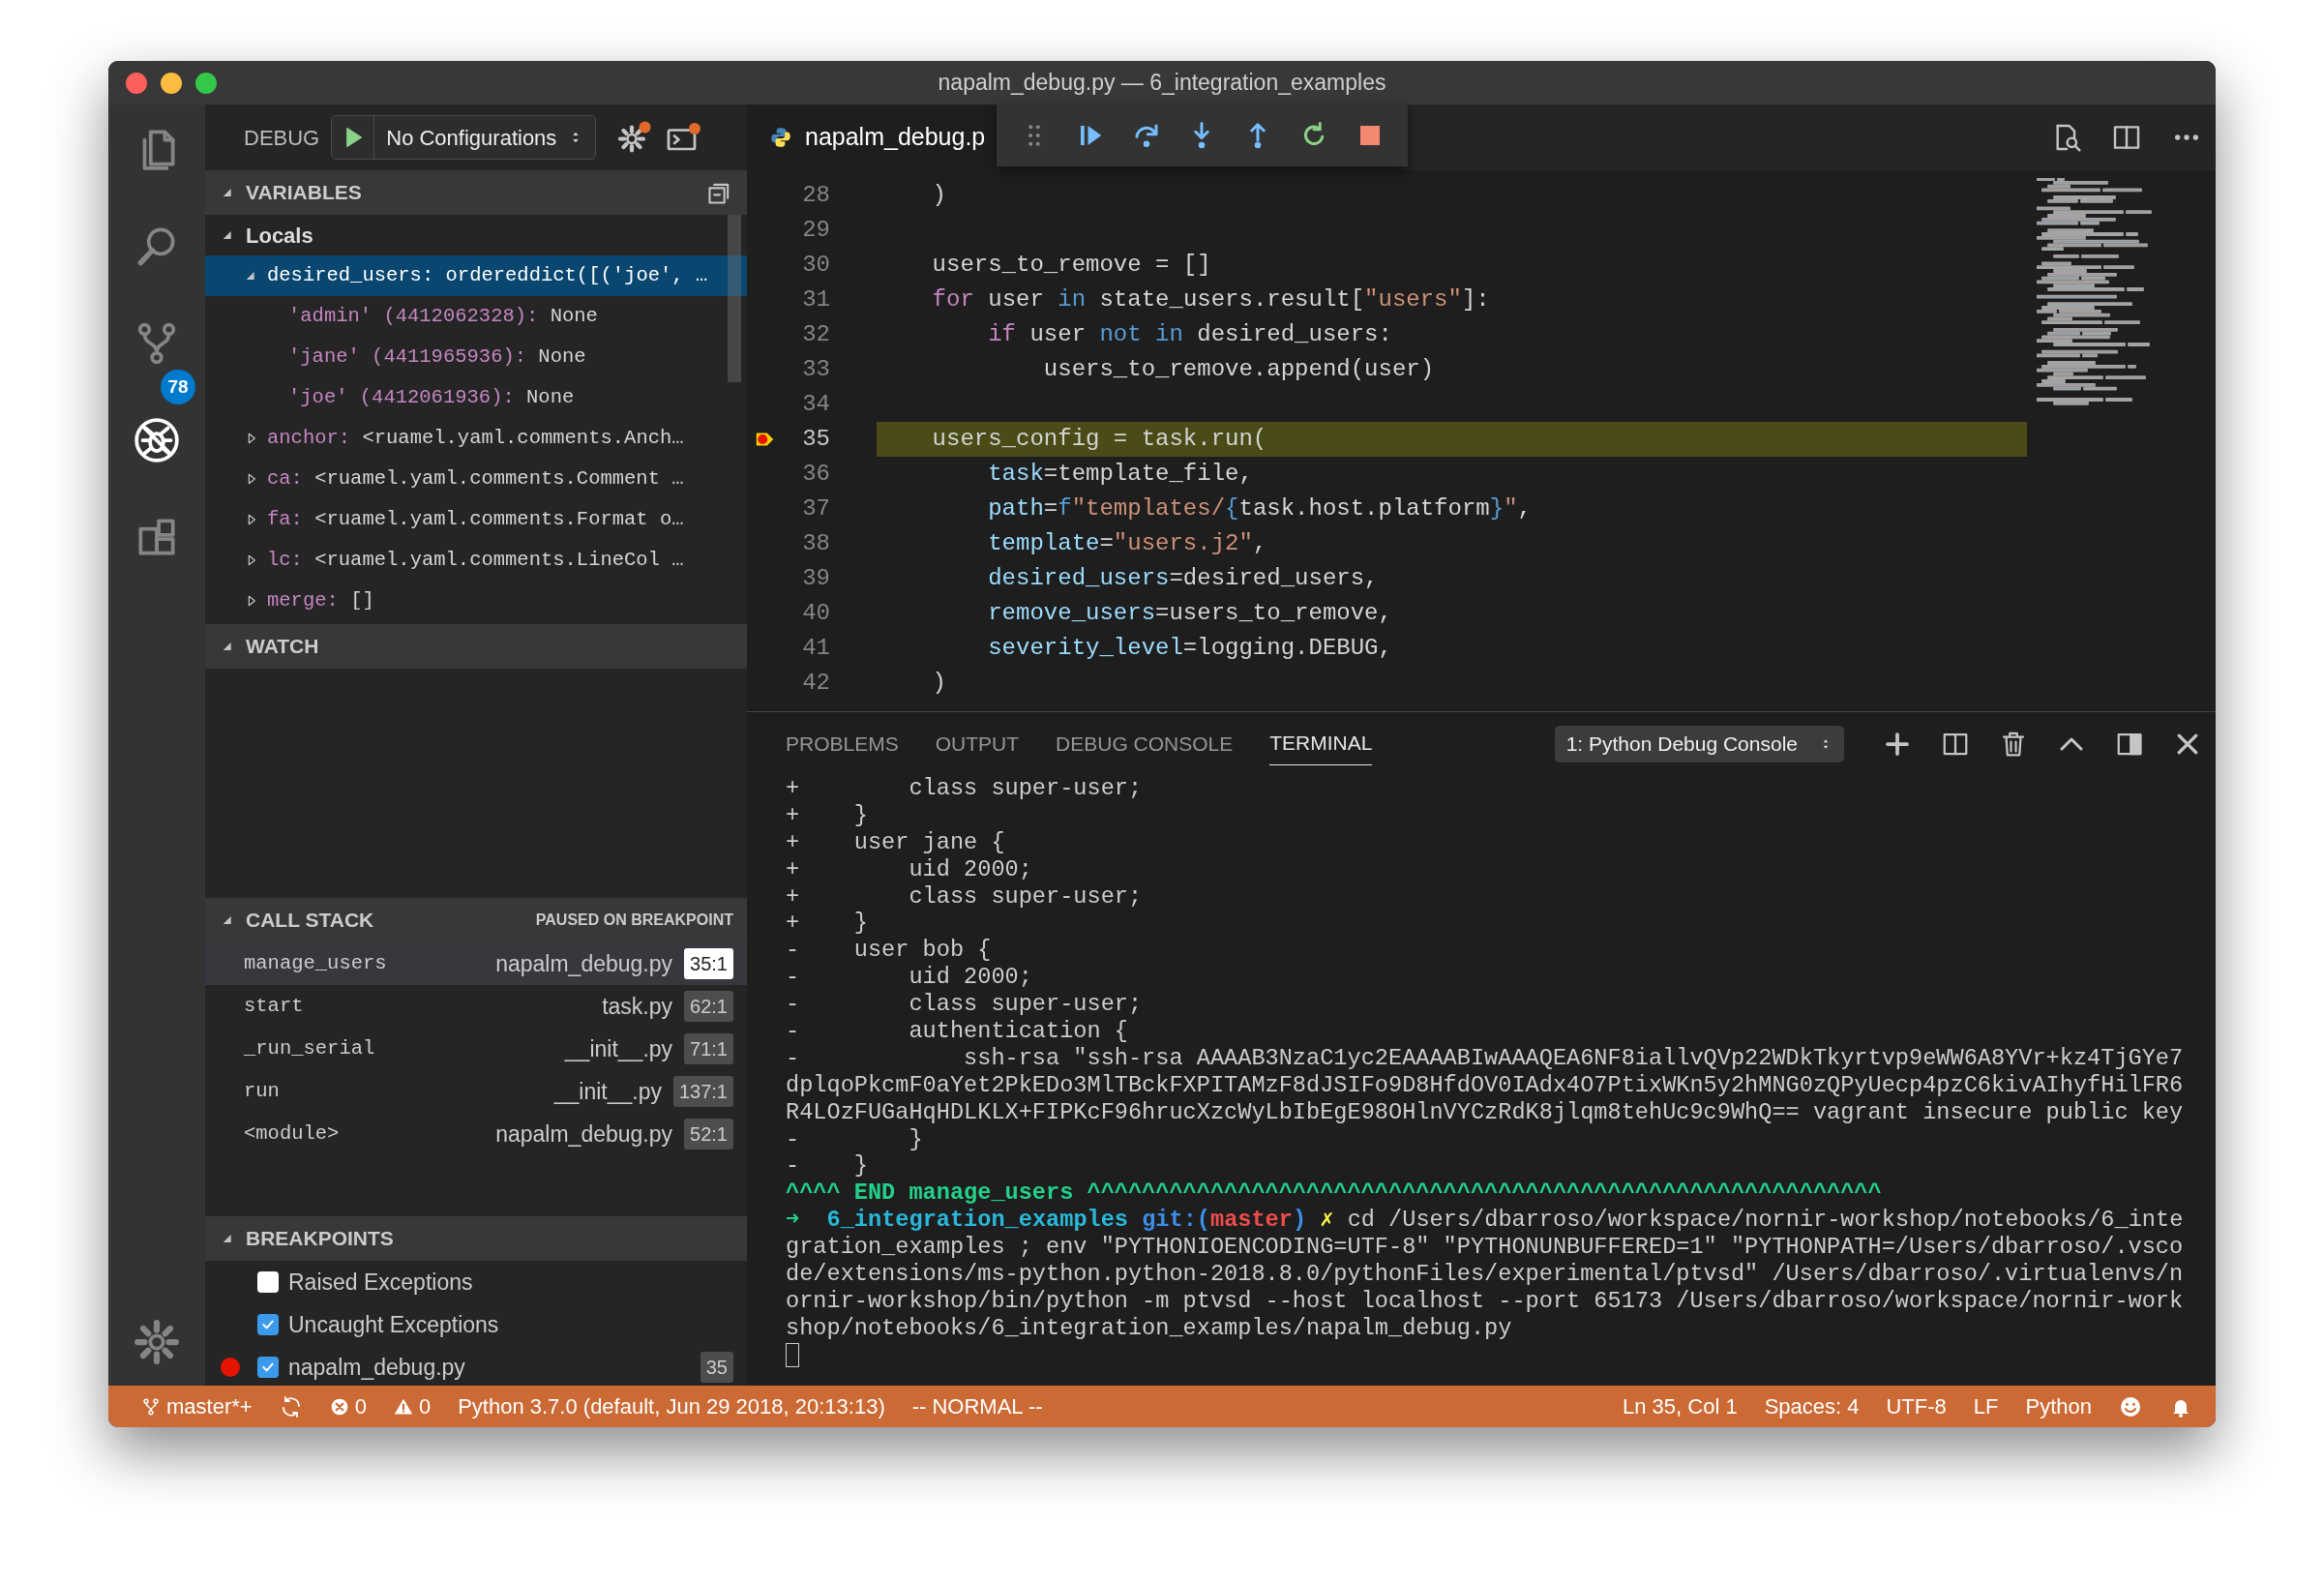 Image resolution: width=2324 pixels, height=1583 pixels. What do you see at coordinates (816, 334) in the screenshot?
I see `line-number: 32` at bounding box center [816, 334].